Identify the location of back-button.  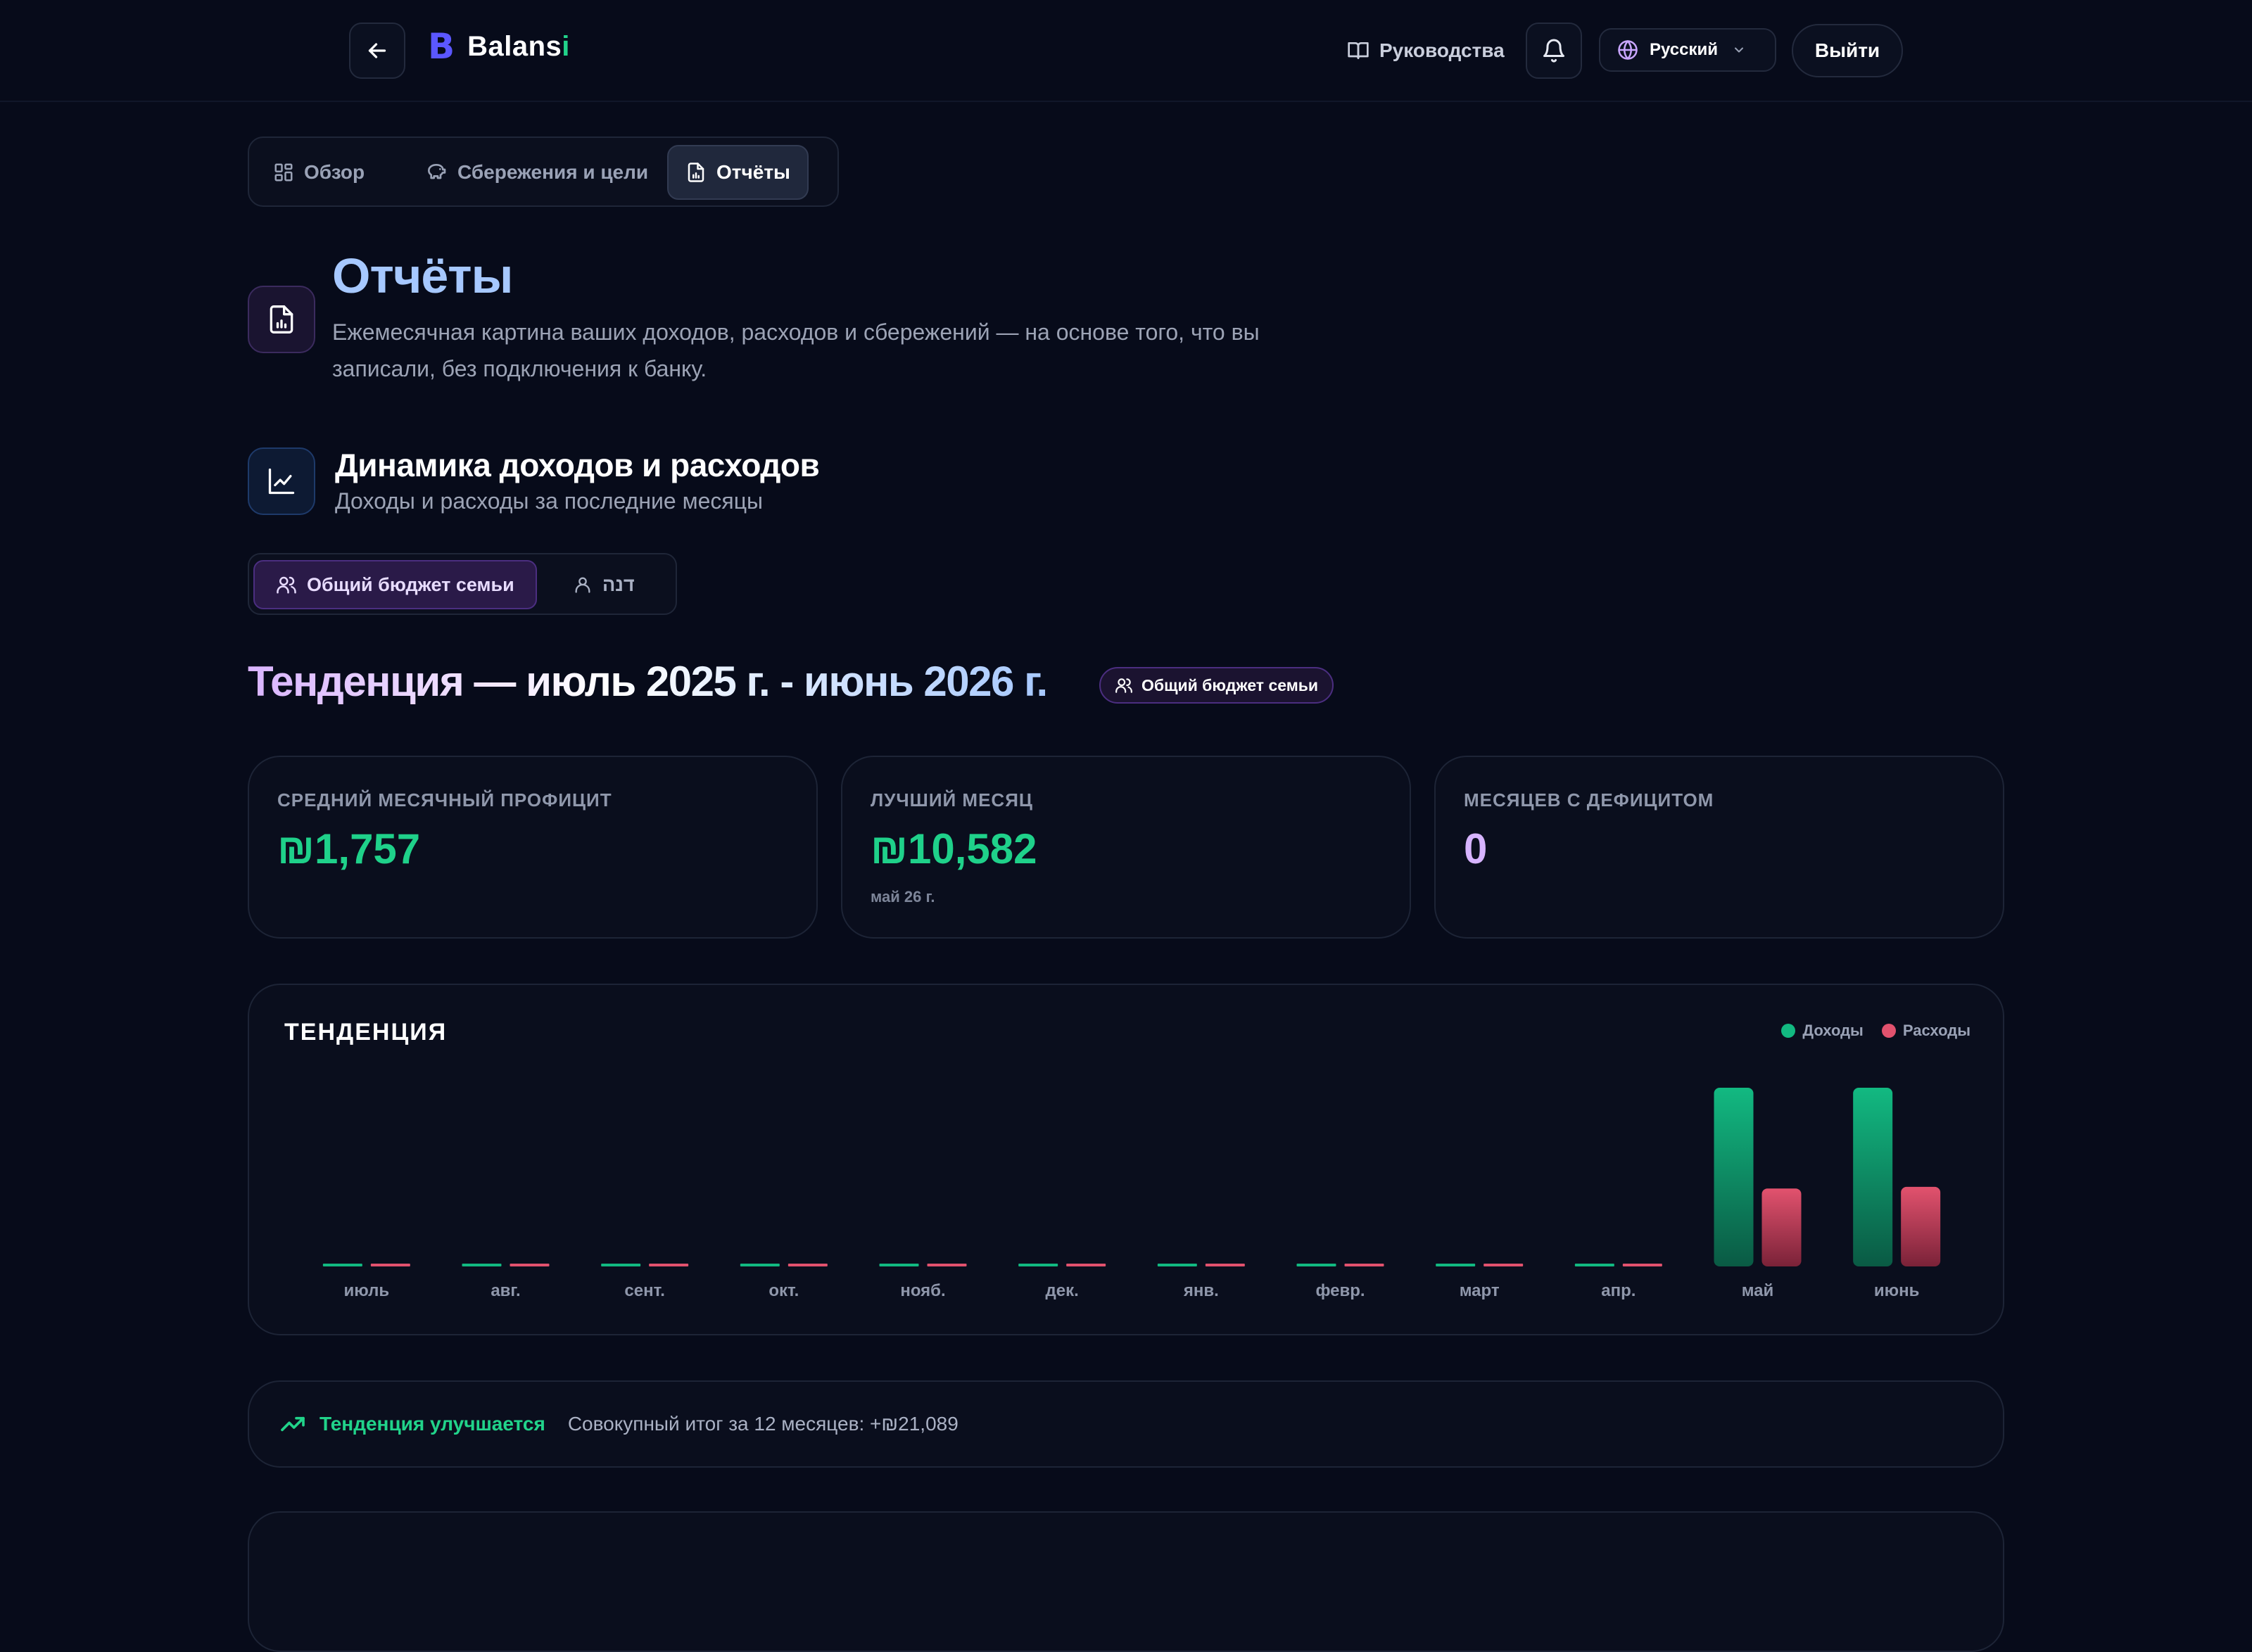
(377, 51).